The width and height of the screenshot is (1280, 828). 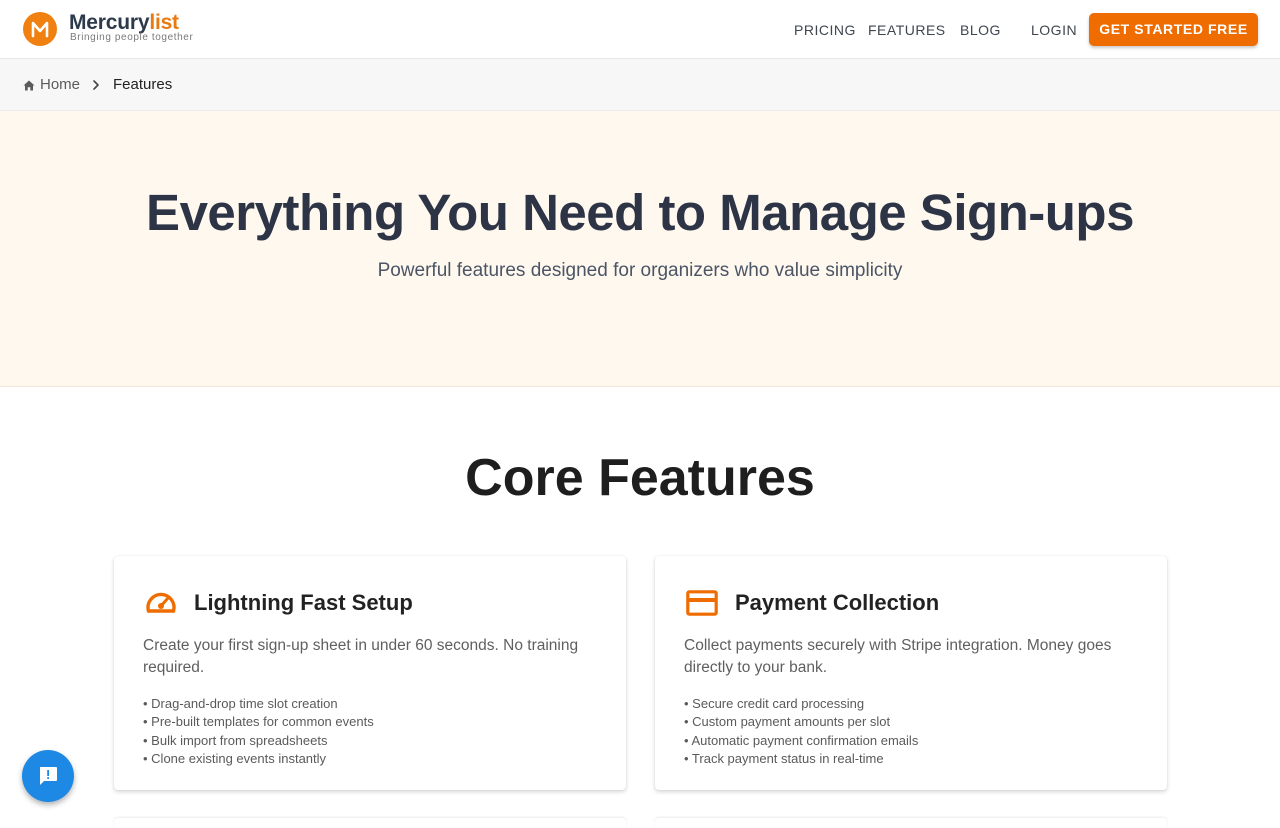 I want to click on feature-bullet: • Track payment status in real-time, so click(x=784, y=758).